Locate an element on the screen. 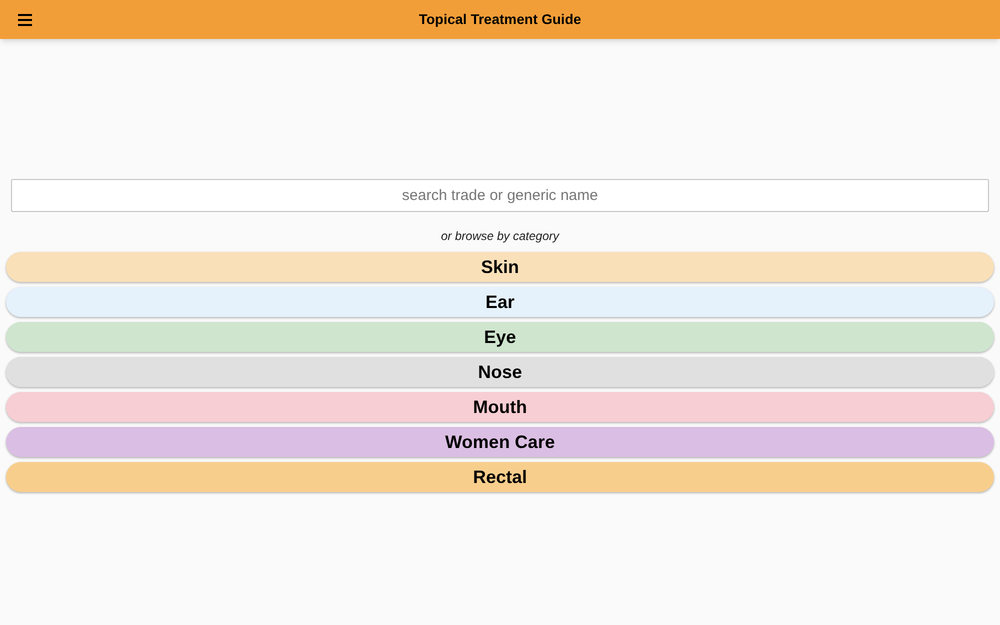 The height and width of the screenshot is (625, 1000). category-button: Ear is located at coordinates (500, 302).